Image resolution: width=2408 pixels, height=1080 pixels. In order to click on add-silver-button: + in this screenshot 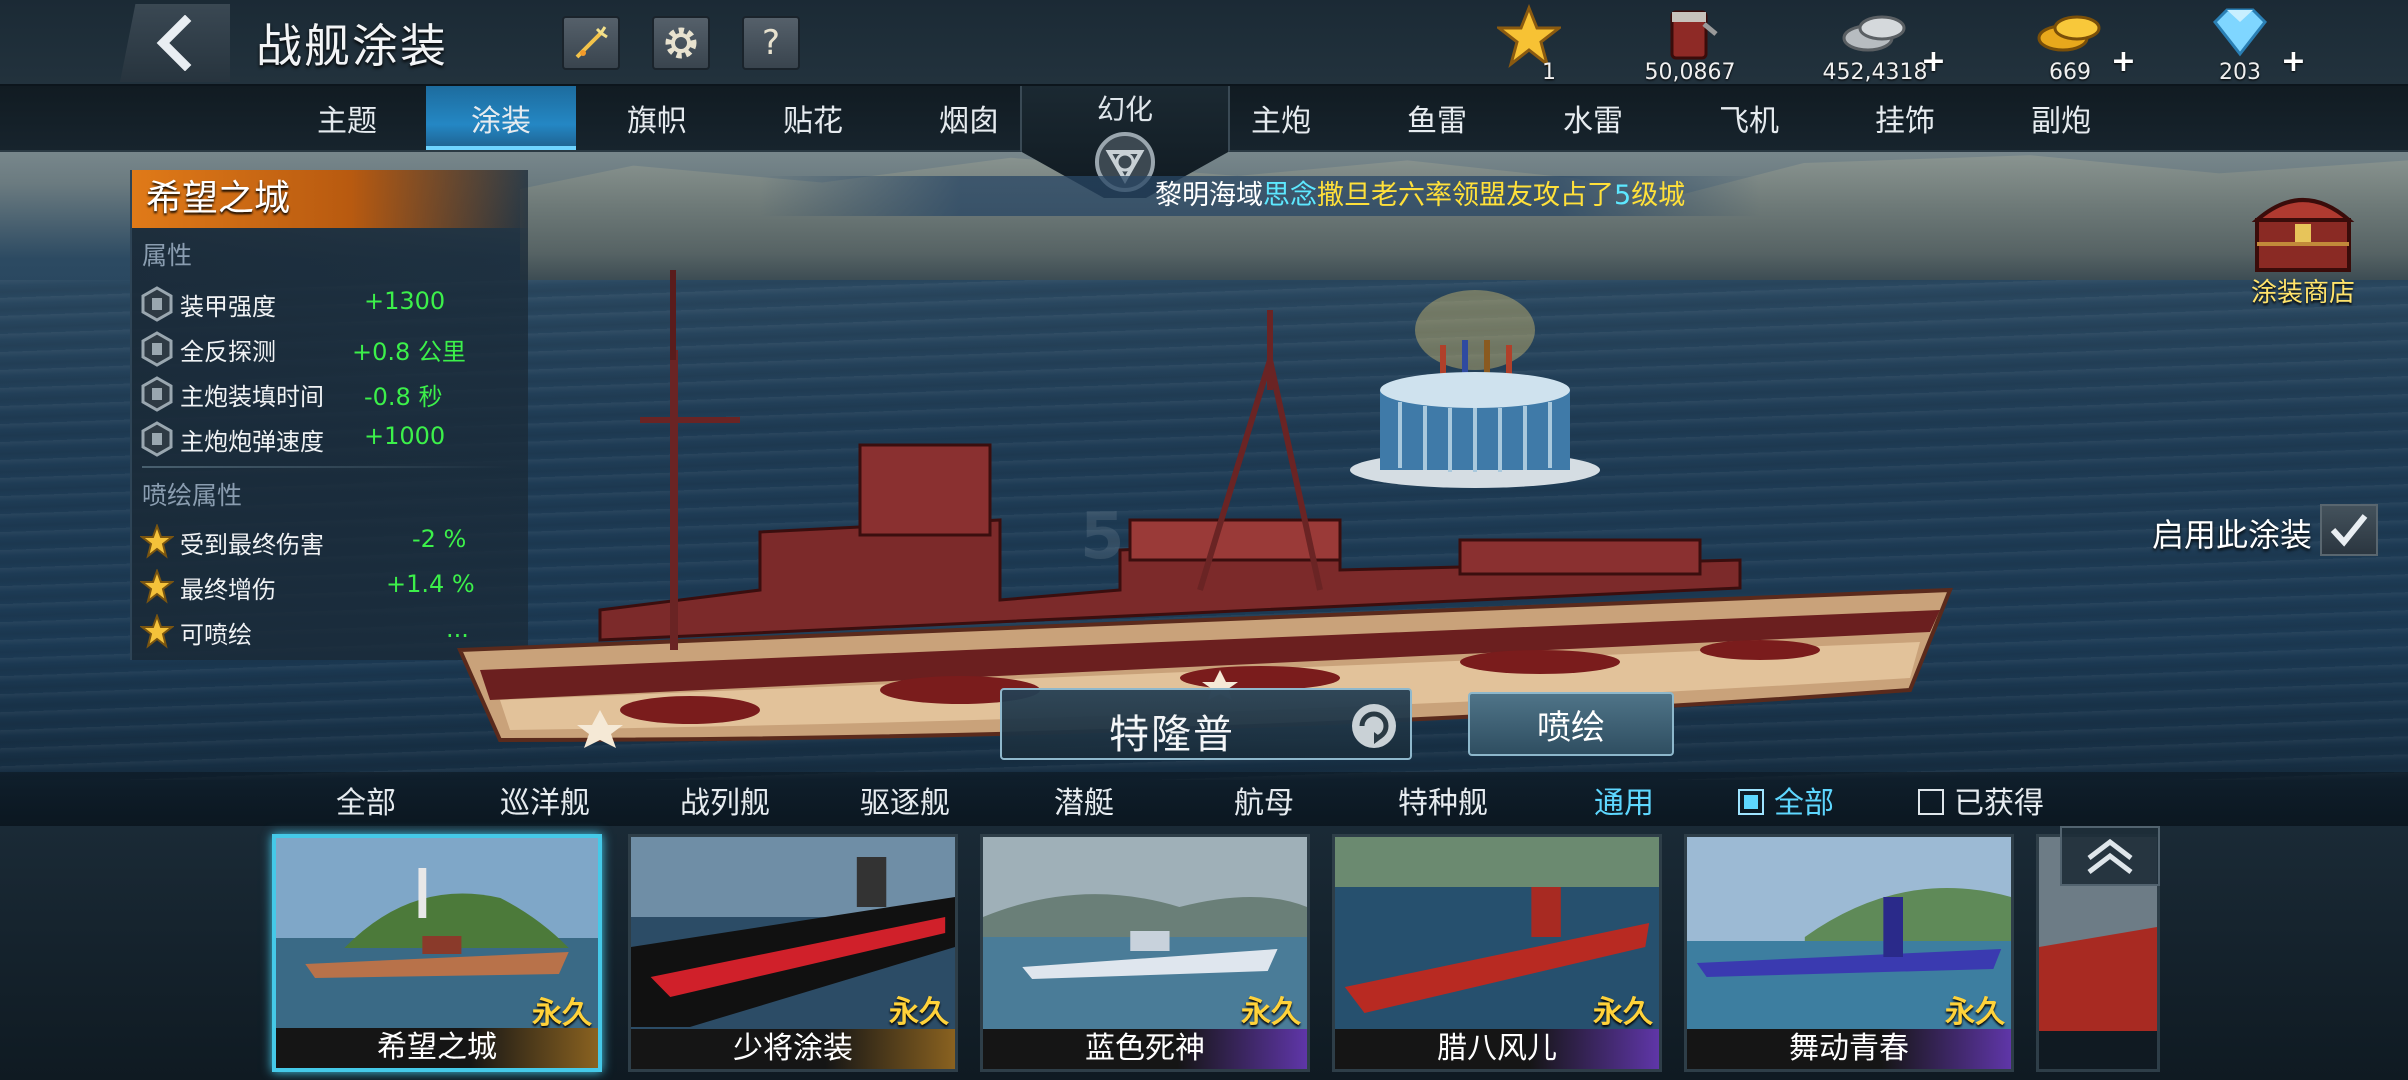, I will do `click(1933, 61)`.